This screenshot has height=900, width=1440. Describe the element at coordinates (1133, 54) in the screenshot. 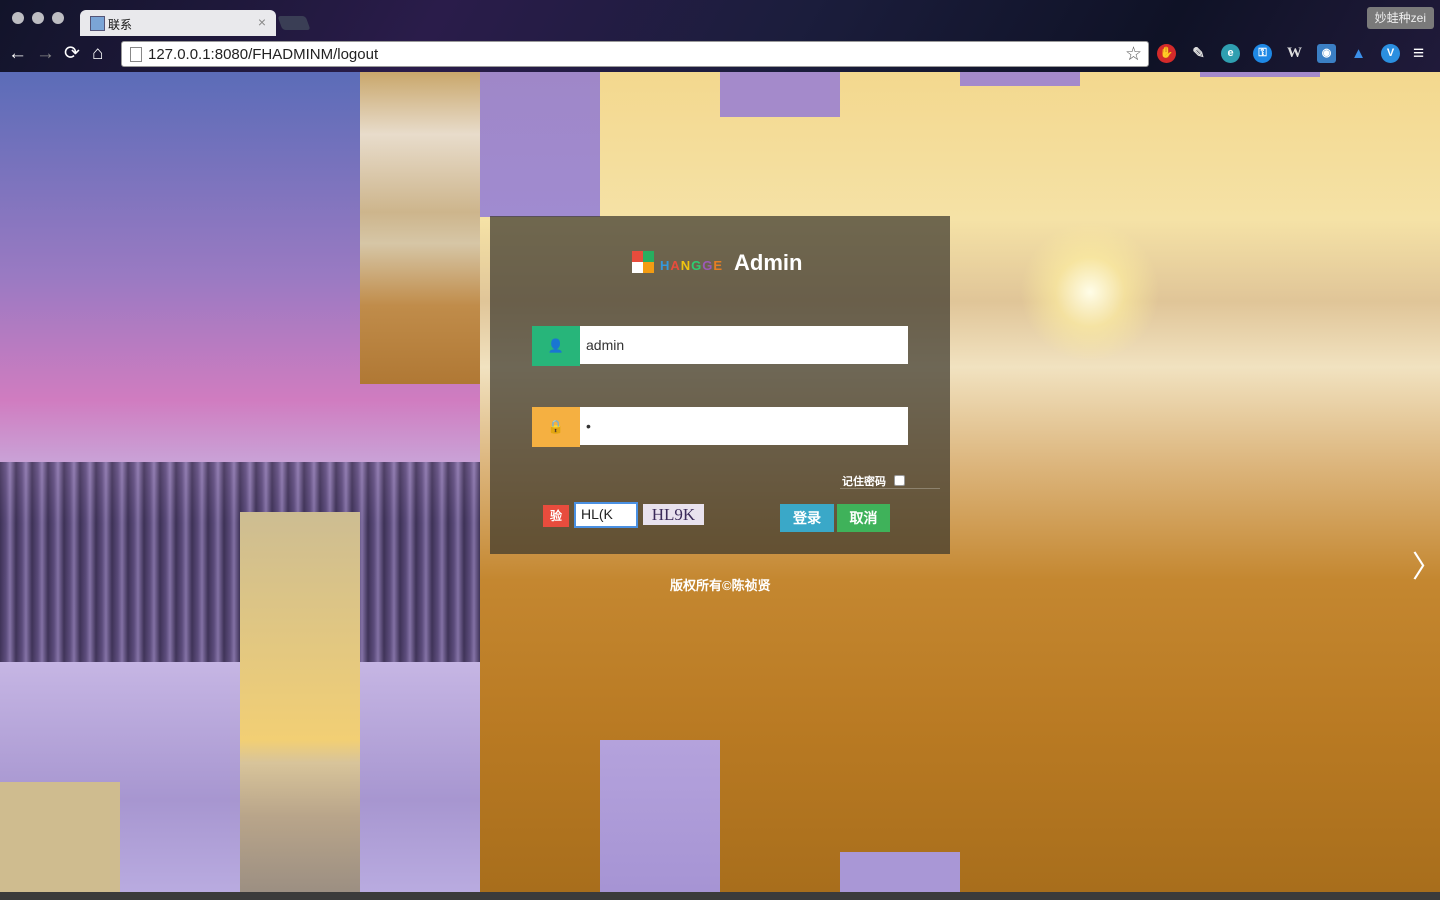

I see `bookmark-star-icon: ☆` at that location.